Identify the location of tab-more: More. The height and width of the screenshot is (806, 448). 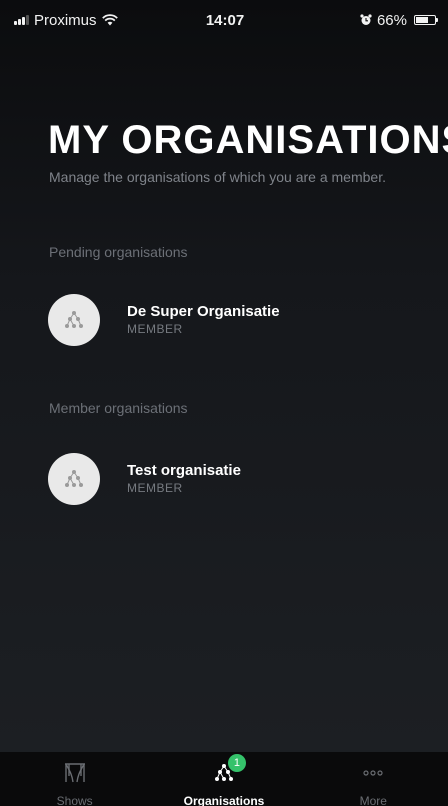
(373, 779).